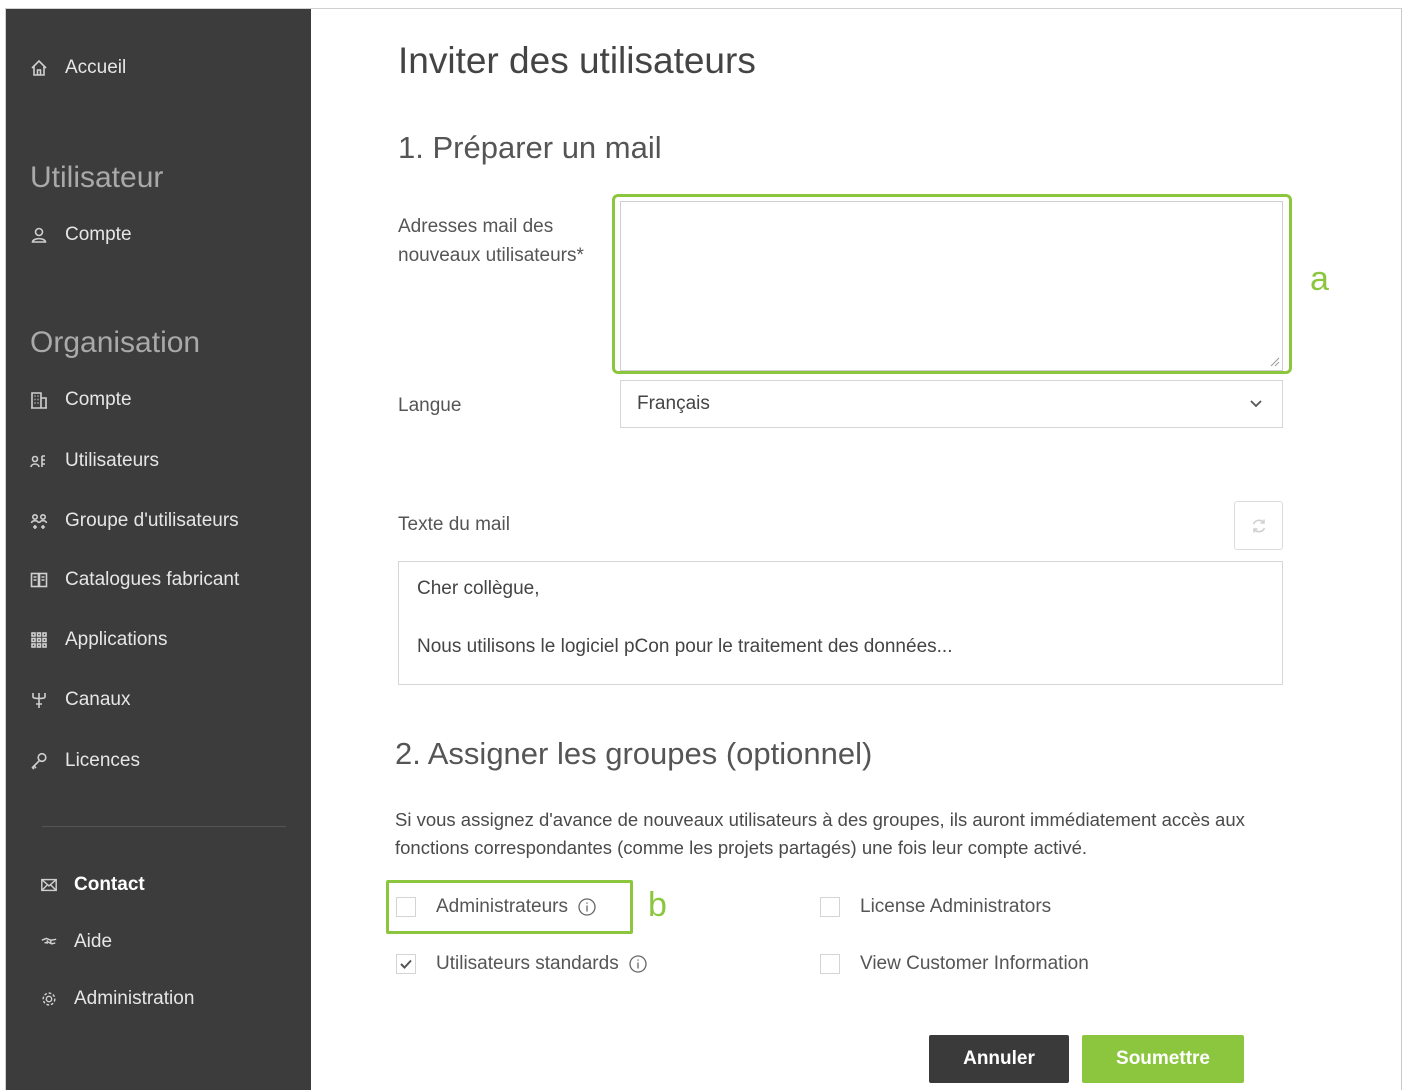  What do you see at coordinates (491, 241) in the screenshot?
I see `email-label: Adresses mail des nouveaux utilisateurs*` at bounding box center [491, 241].